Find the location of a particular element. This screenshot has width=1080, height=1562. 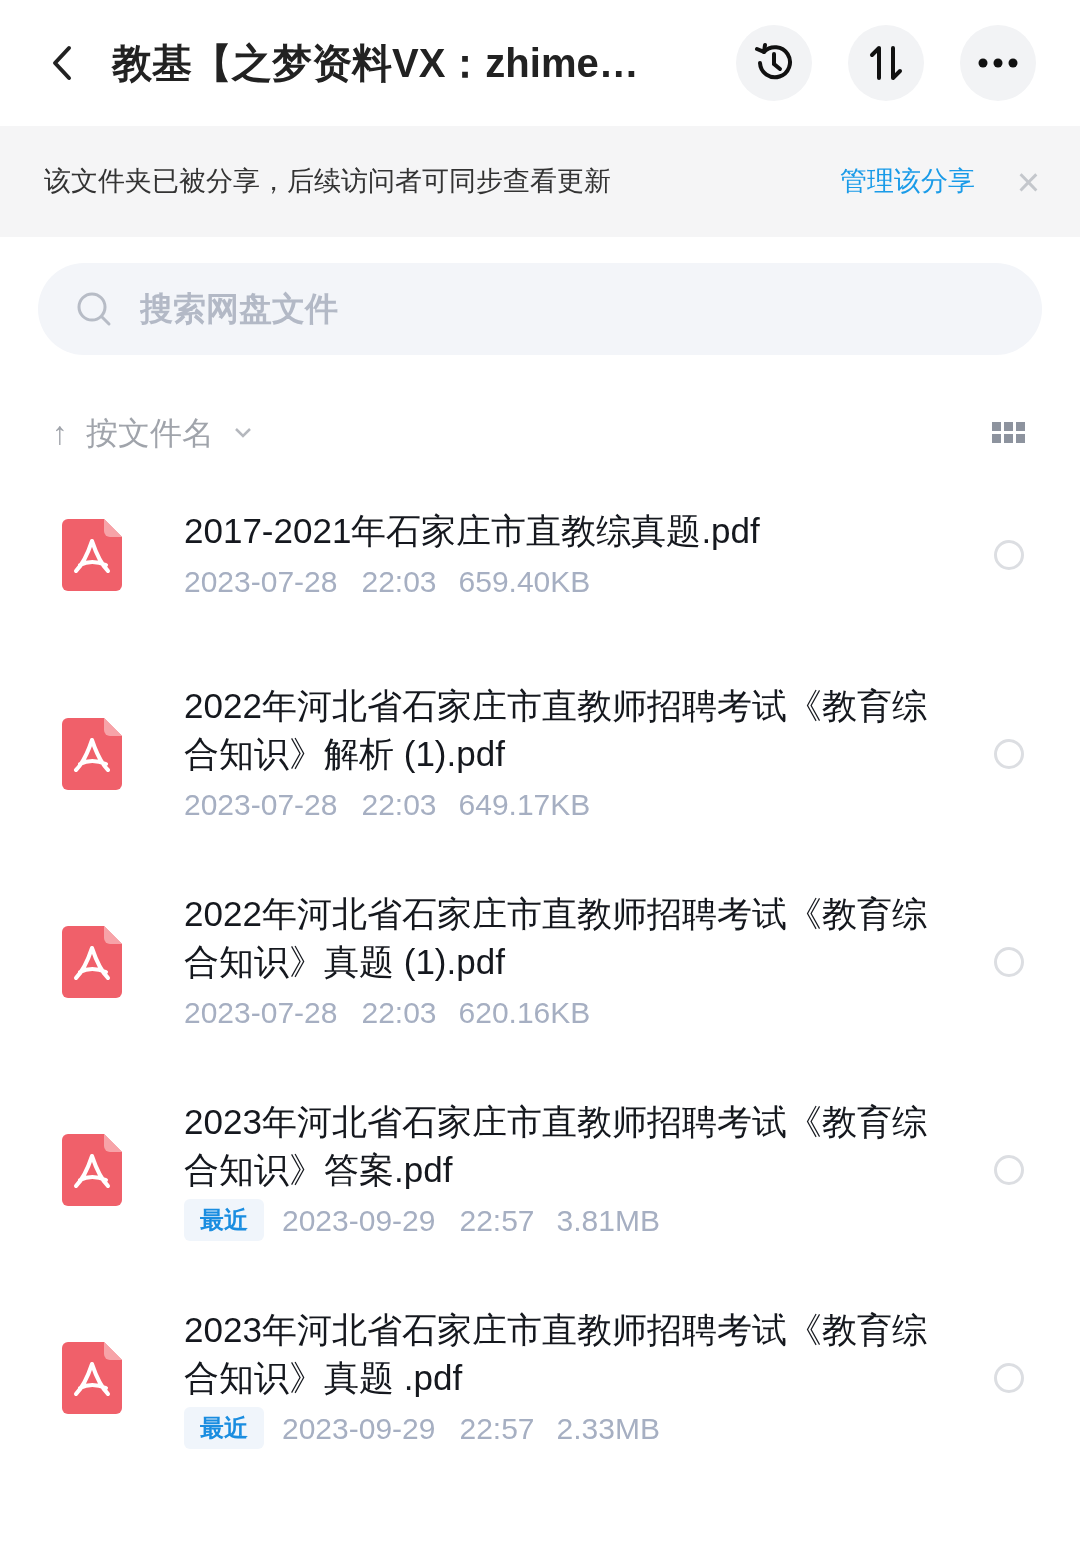

search-icon is located at coordinates (94, 309).